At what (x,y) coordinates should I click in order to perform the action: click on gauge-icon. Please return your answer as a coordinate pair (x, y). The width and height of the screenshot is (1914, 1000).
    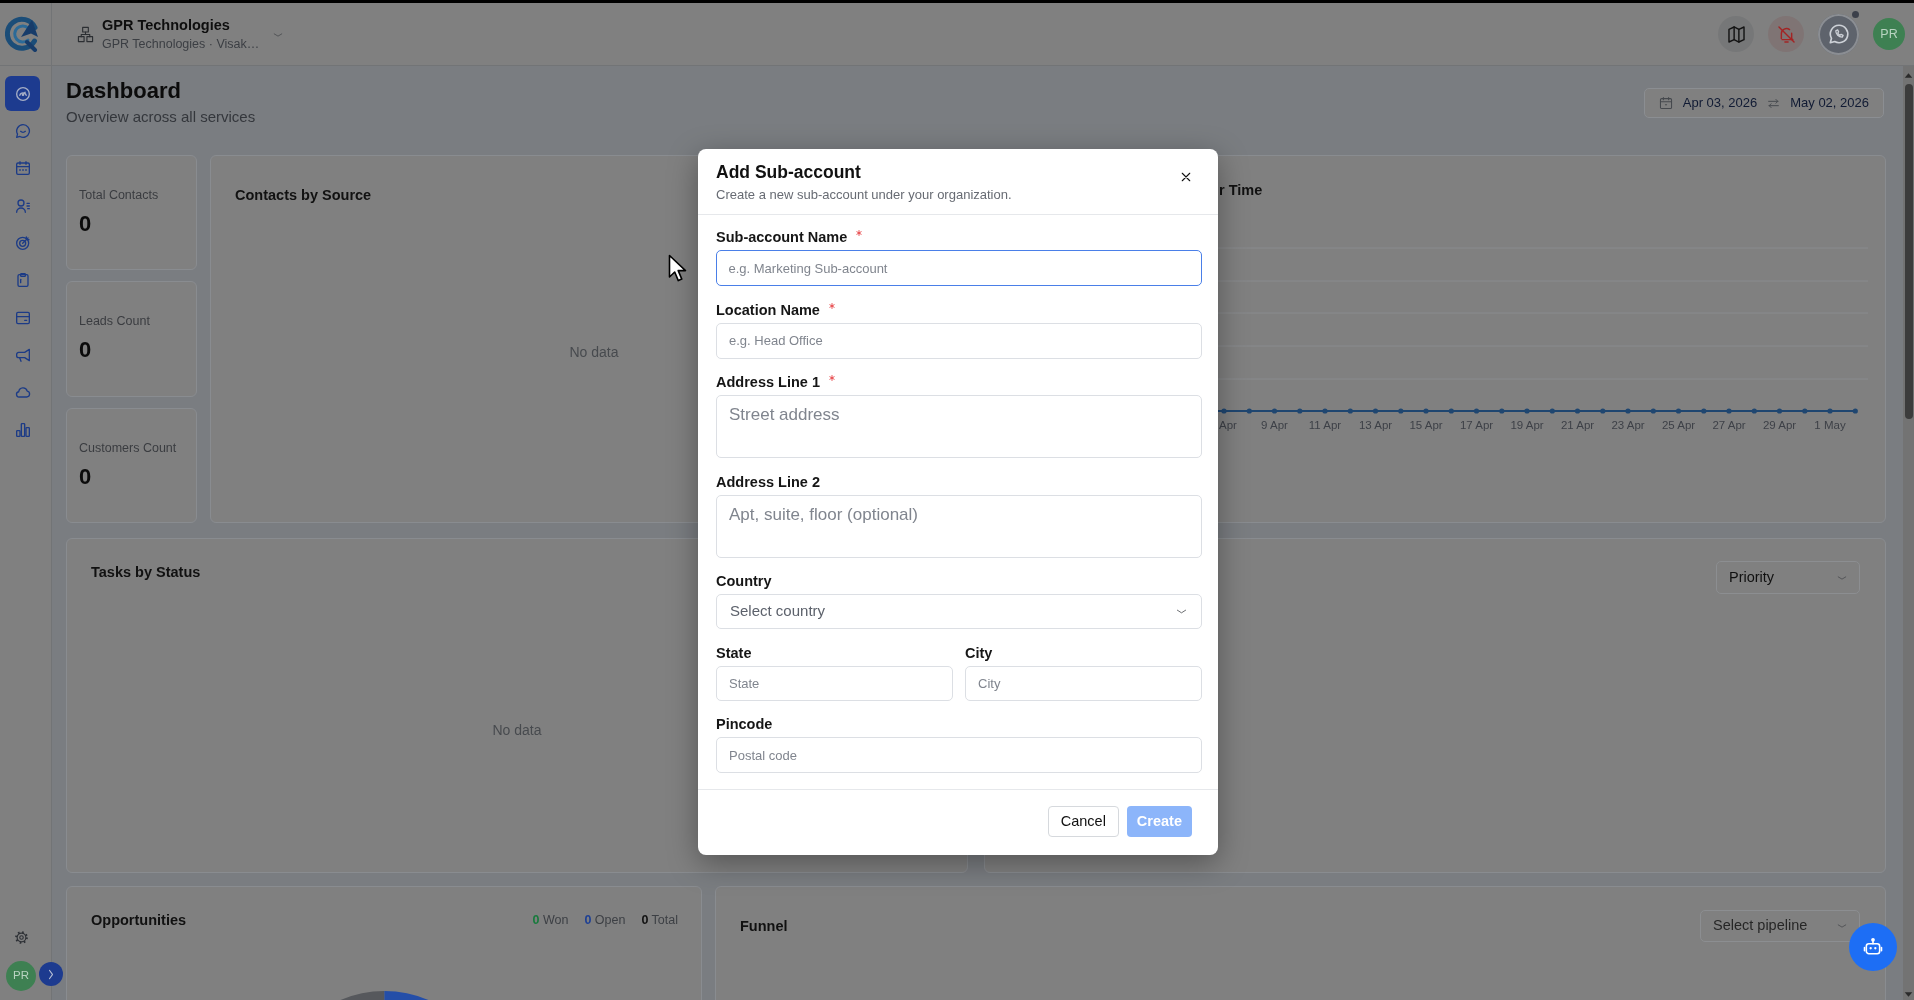
    Looking at the image, I should click on (22, 93).